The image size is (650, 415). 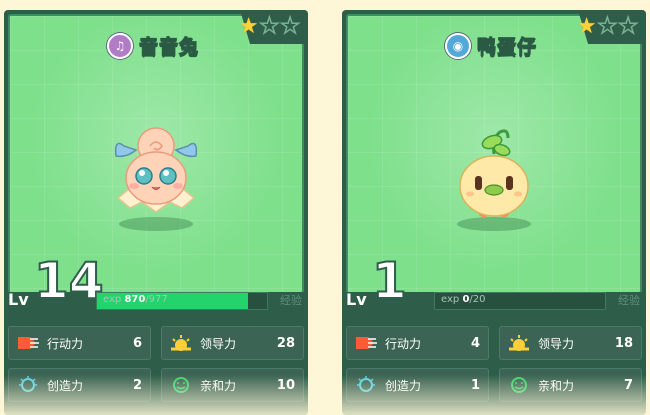 I want to click on level-number: 14, so click(x=69, y=281).